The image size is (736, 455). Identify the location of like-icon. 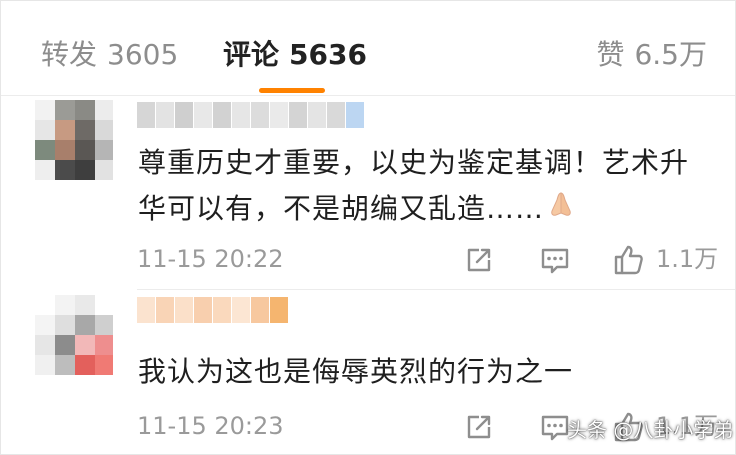
(628, 260).